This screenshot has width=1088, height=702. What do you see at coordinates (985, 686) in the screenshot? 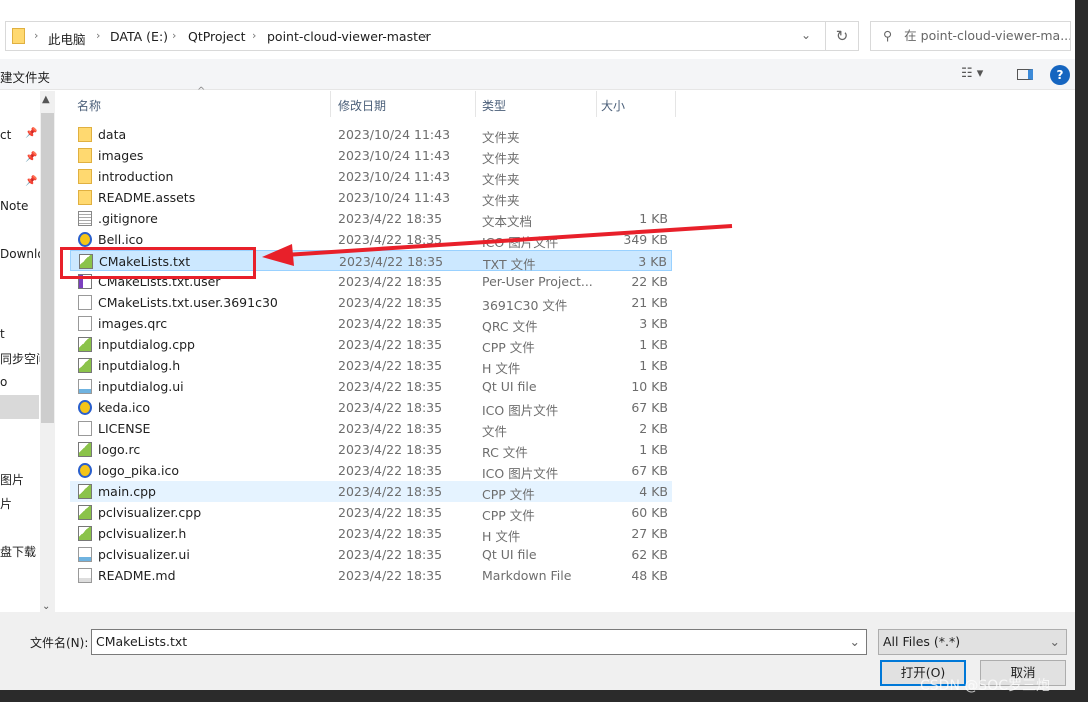
I see `watermark: CSDN @SOC罗三炮` at bounding box center [985, 686].